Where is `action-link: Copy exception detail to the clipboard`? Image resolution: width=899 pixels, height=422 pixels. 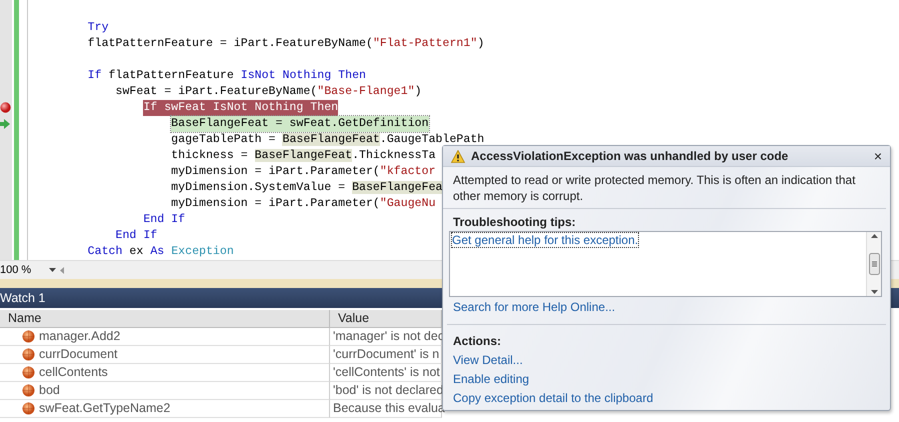
action-link: Copy exception detail to the clipboard is located at coordinates (553, 398).